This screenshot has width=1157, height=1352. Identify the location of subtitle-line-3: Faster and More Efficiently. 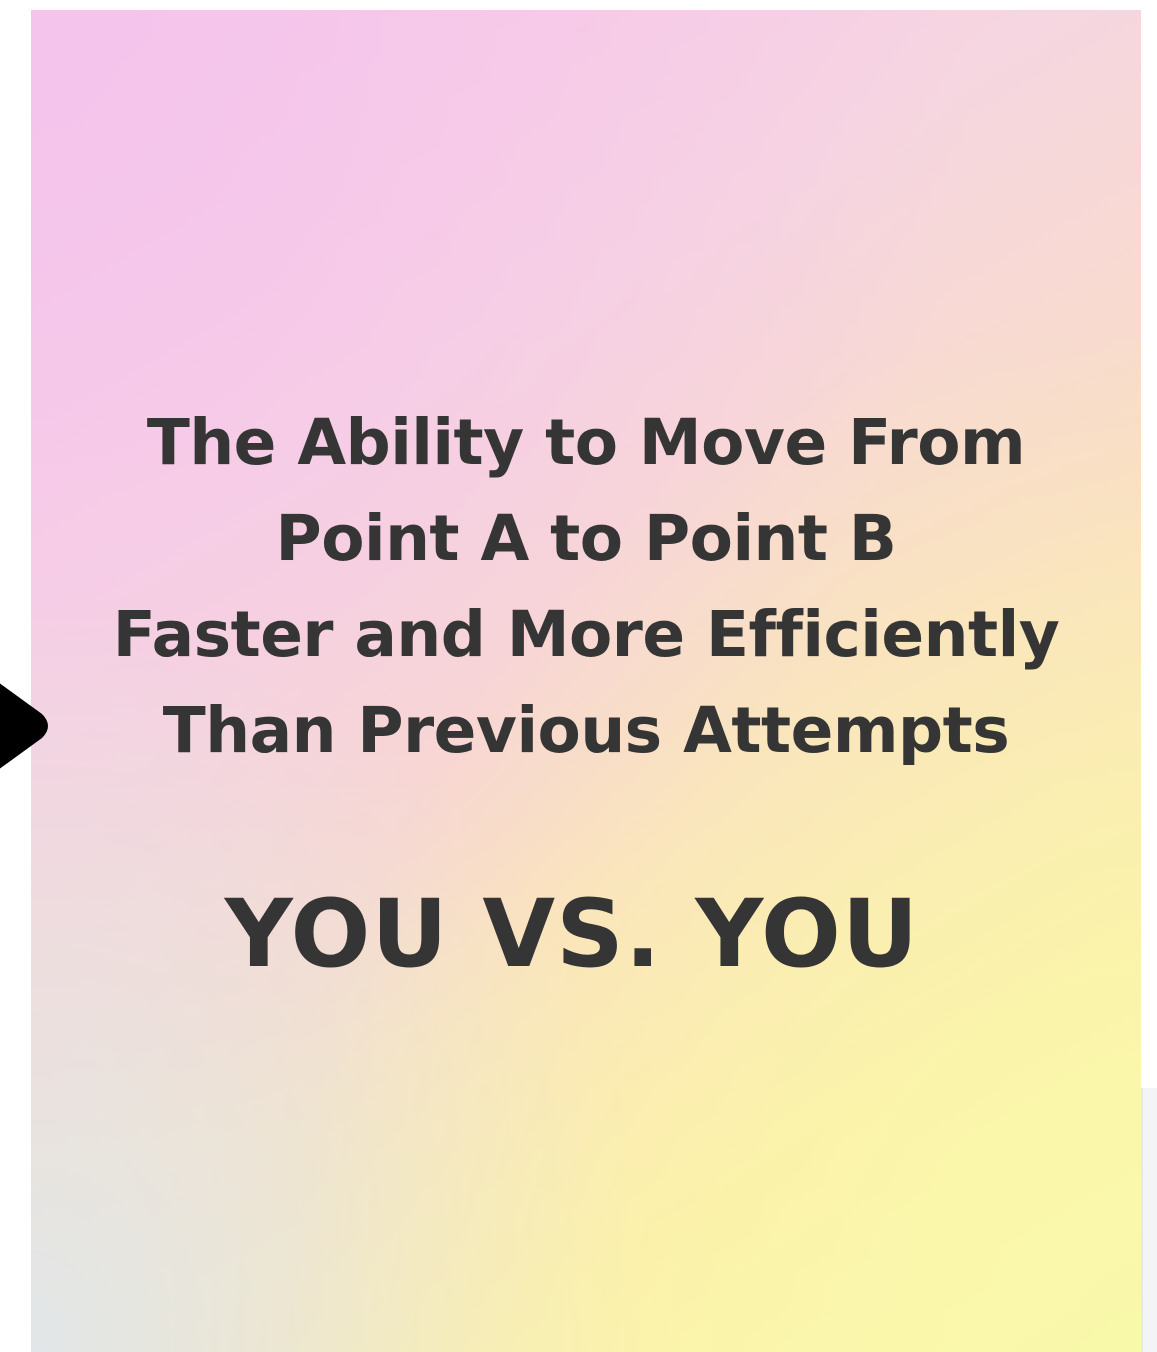
(586, 634).